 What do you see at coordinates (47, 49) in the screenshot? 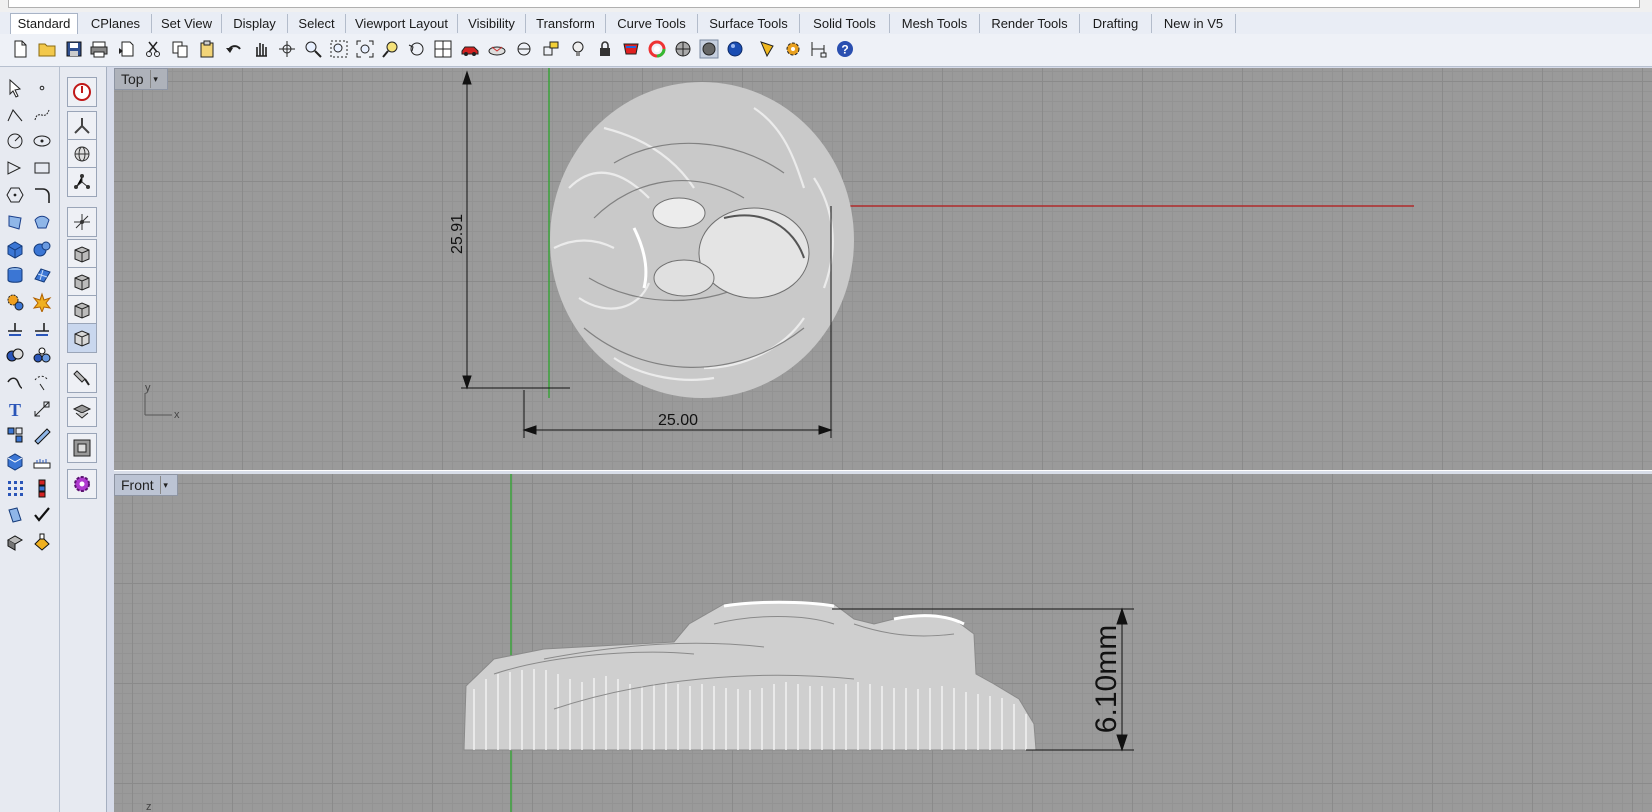
I see `open-folder-icon` at bounding box center [47, 49].